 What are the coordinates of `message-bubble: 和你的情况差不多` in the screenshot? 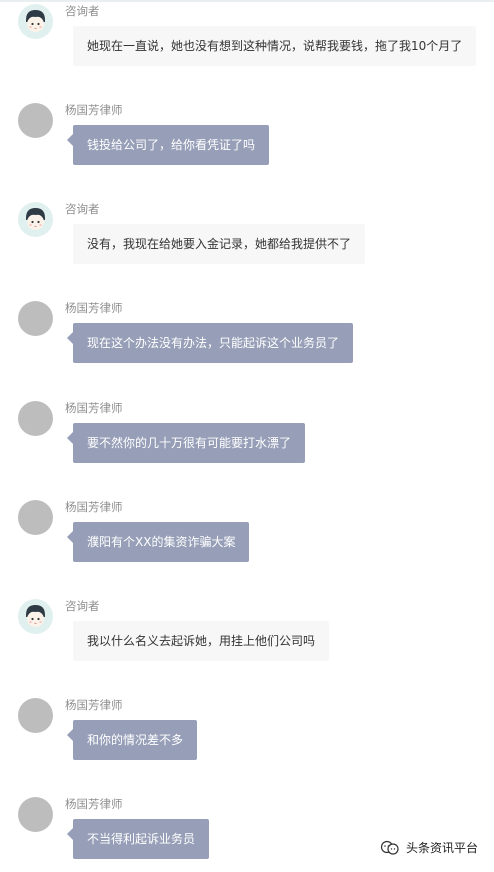 It's located at (132, 740).